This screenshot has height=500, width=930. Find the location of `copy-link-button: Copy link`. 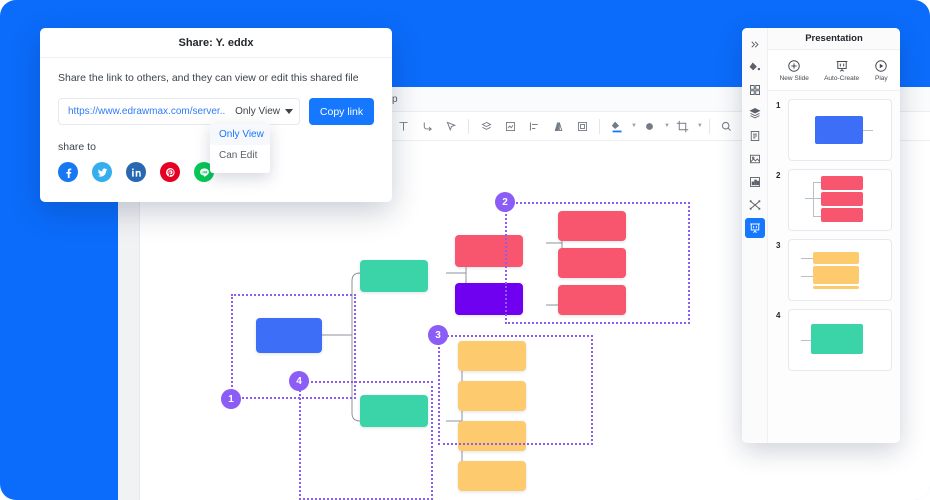

copy-link-button: Copy link is located at coordinates (341, 111).